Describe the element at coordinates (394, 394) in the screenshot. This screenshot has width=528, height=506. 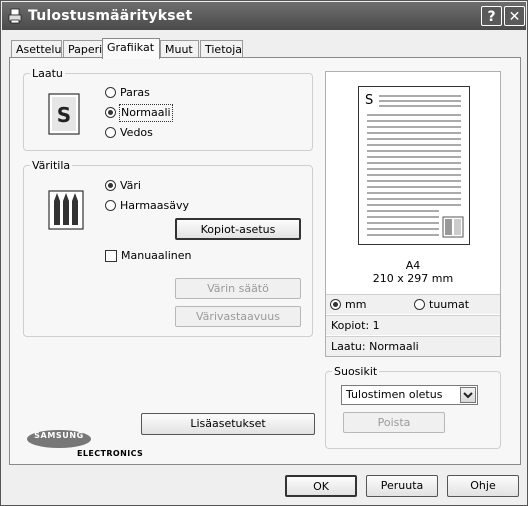
I see `favorites-selected-value: Tulostimen oletus` at that location.